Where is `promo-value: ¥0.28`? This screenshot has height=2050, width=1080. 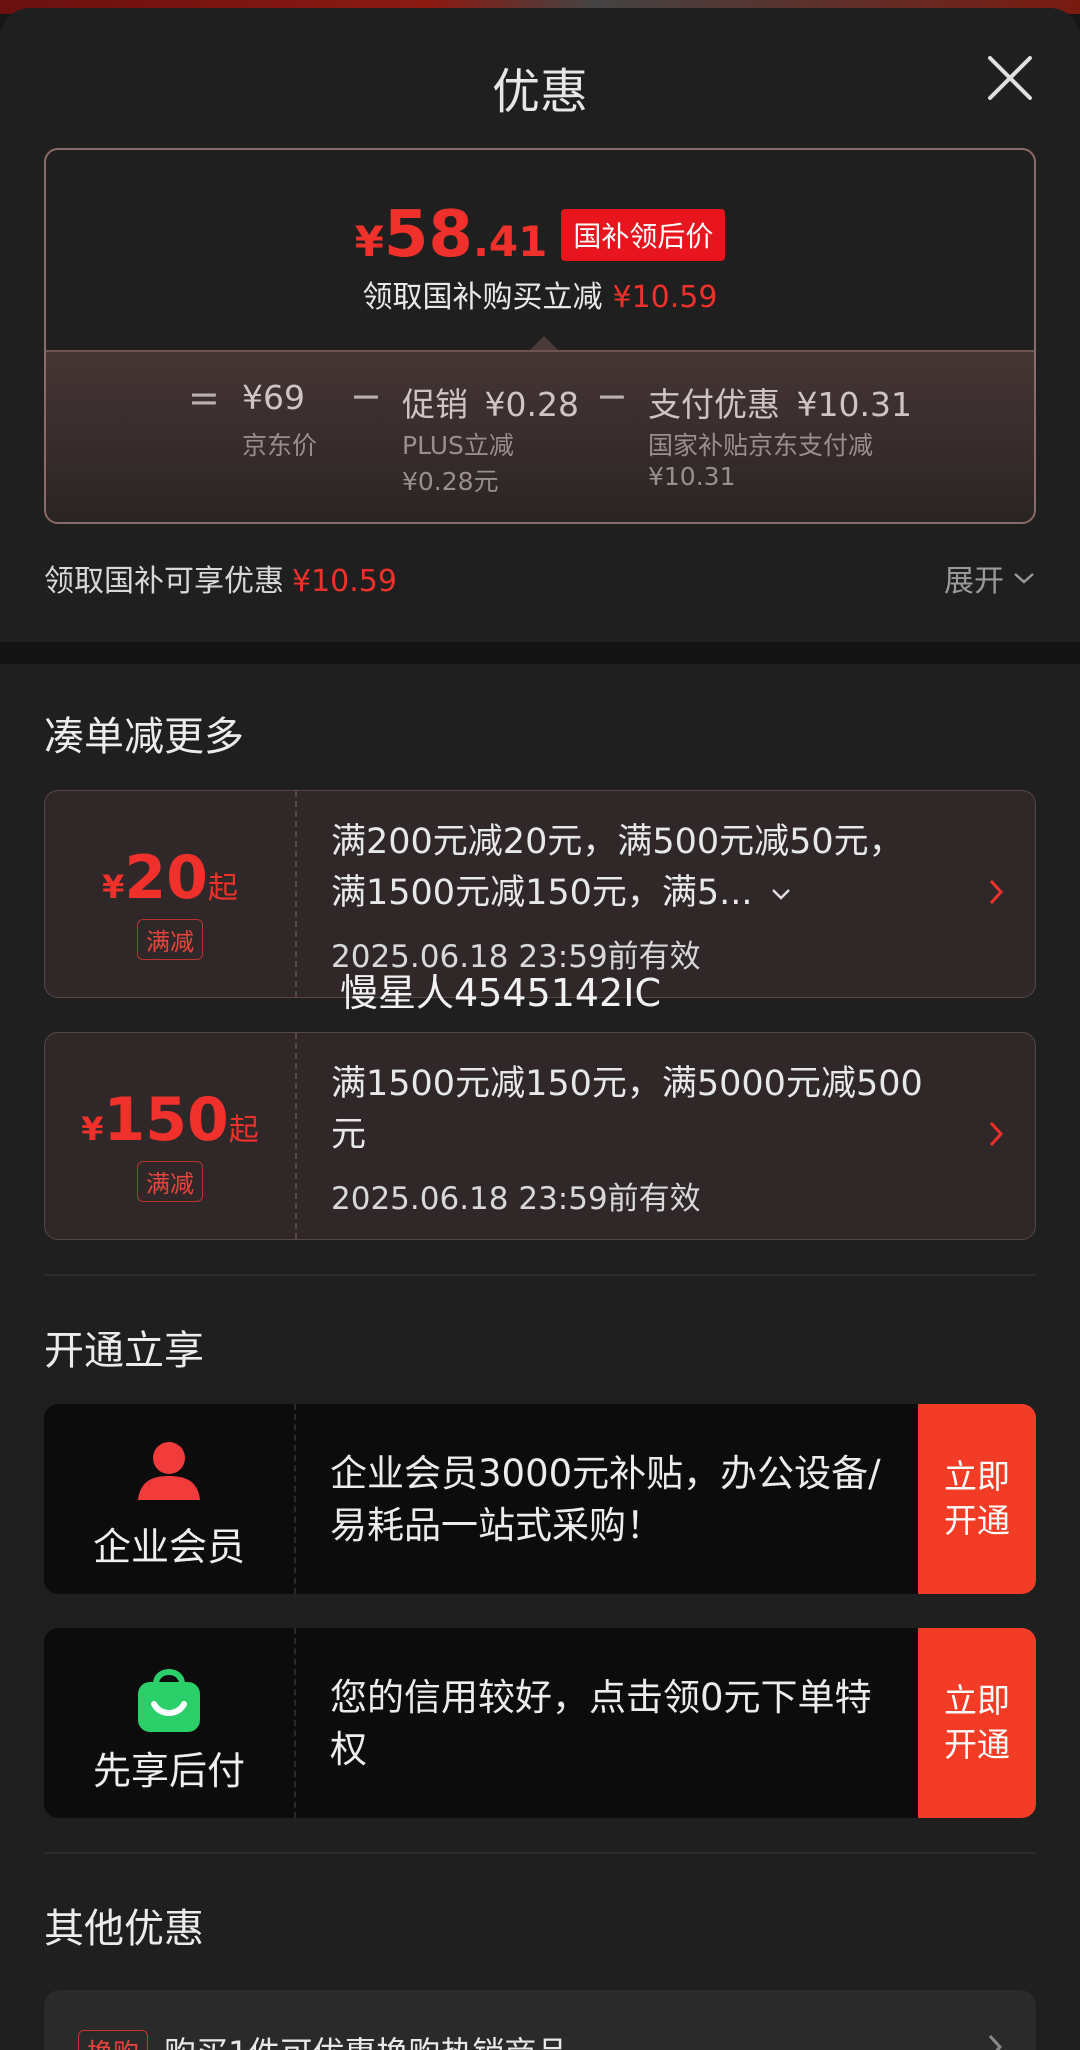 promo-value: ¥0.28 is located at coordinates (531, 404).